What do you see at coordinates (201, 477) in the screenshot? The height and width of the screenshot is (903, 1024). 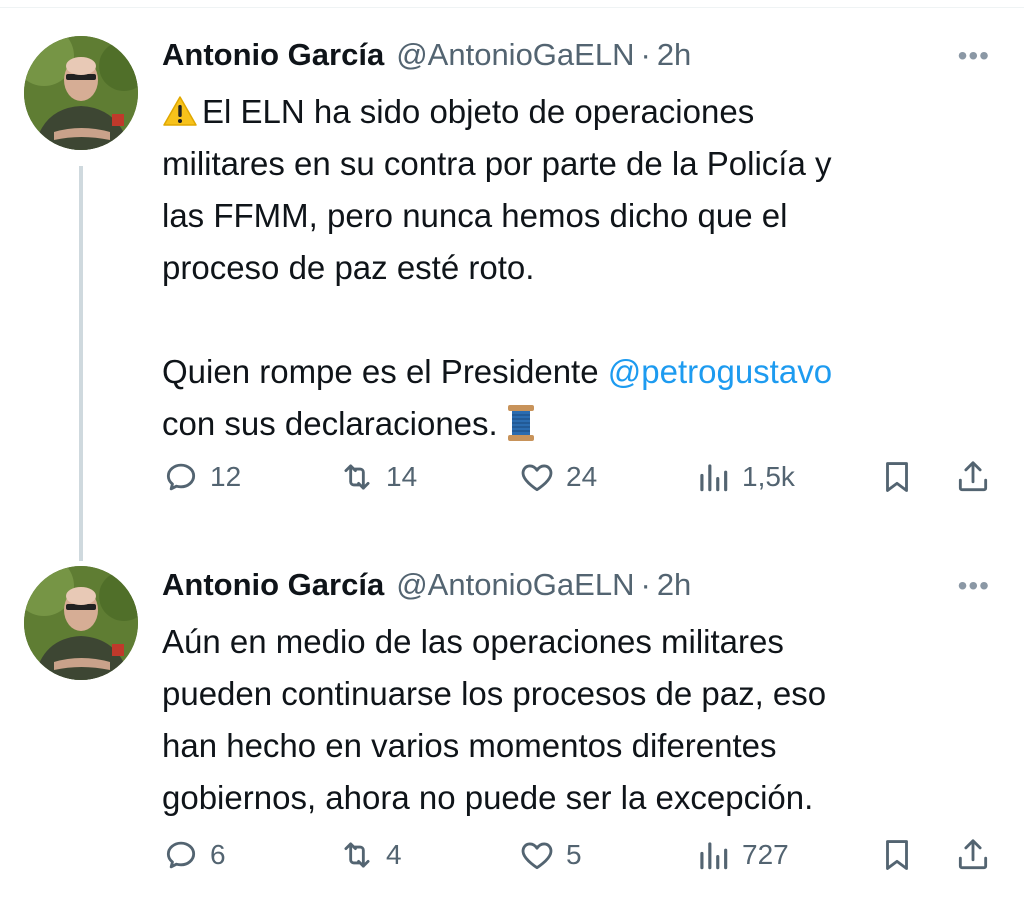 I see `reply-button: 12` at bounding box center [201, 477].